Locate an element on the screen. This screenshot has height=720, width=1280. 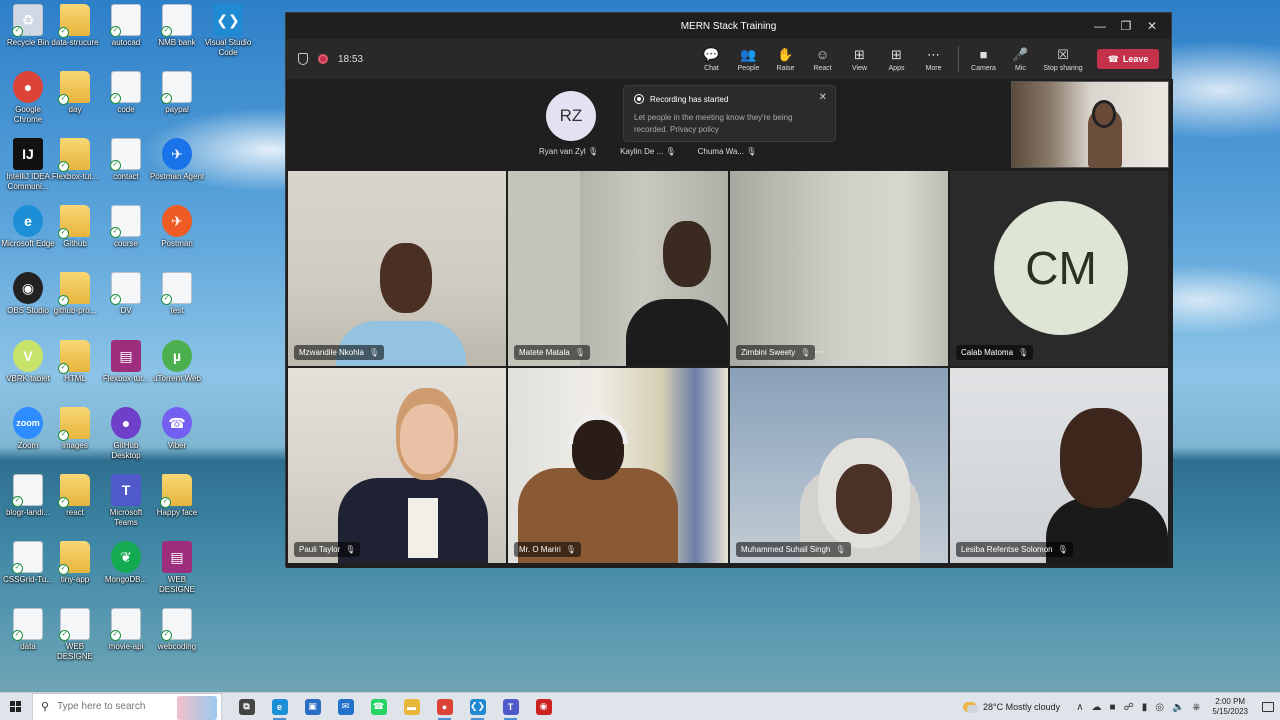
video-tile: CM Calab Matoma 🎙 is located at coordinates (1059, 268).